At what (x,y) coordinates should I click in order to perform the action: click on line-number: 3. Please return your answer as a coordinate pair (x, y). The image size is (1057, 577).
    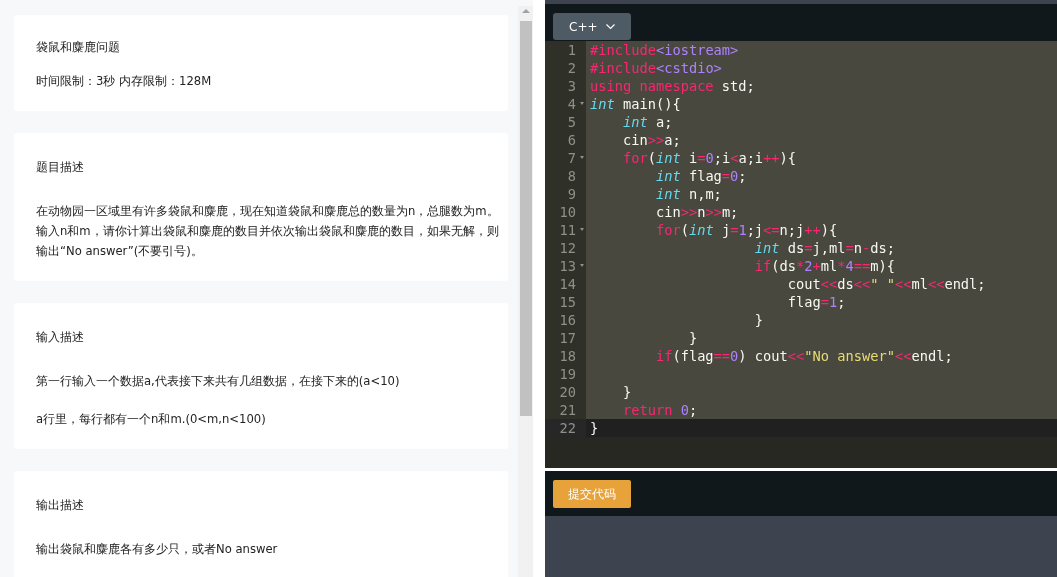
    Looking at the image, I should click on (565, 86).